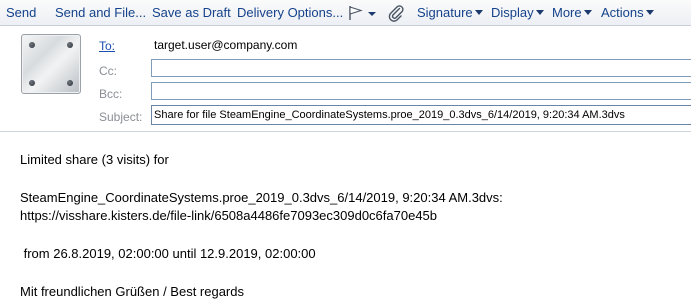  Describe the element at coordinates (132, 291) in the screenshot. I see `body-line-regards: Mit freundlichen Grüßen / Best regards` at that location.